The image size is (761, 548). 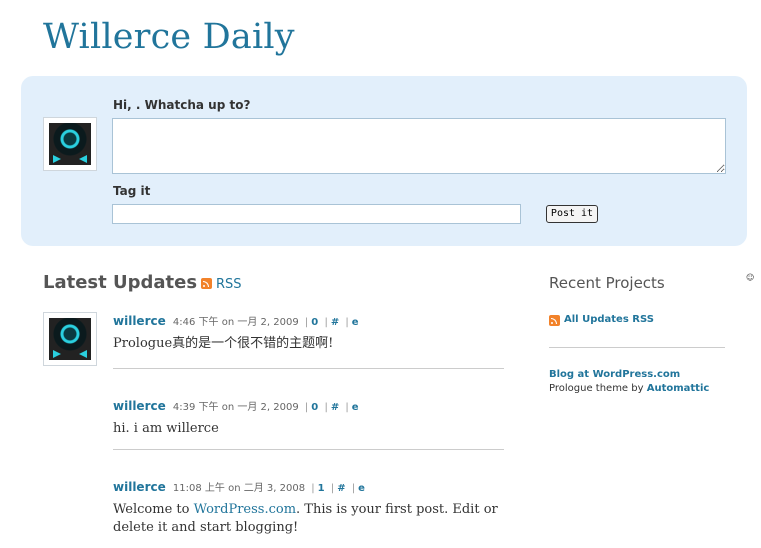 What do you see at coordinates (637, 347) in the screenshot?
I see `sidebar-divider` at bounding box center [637, 347].